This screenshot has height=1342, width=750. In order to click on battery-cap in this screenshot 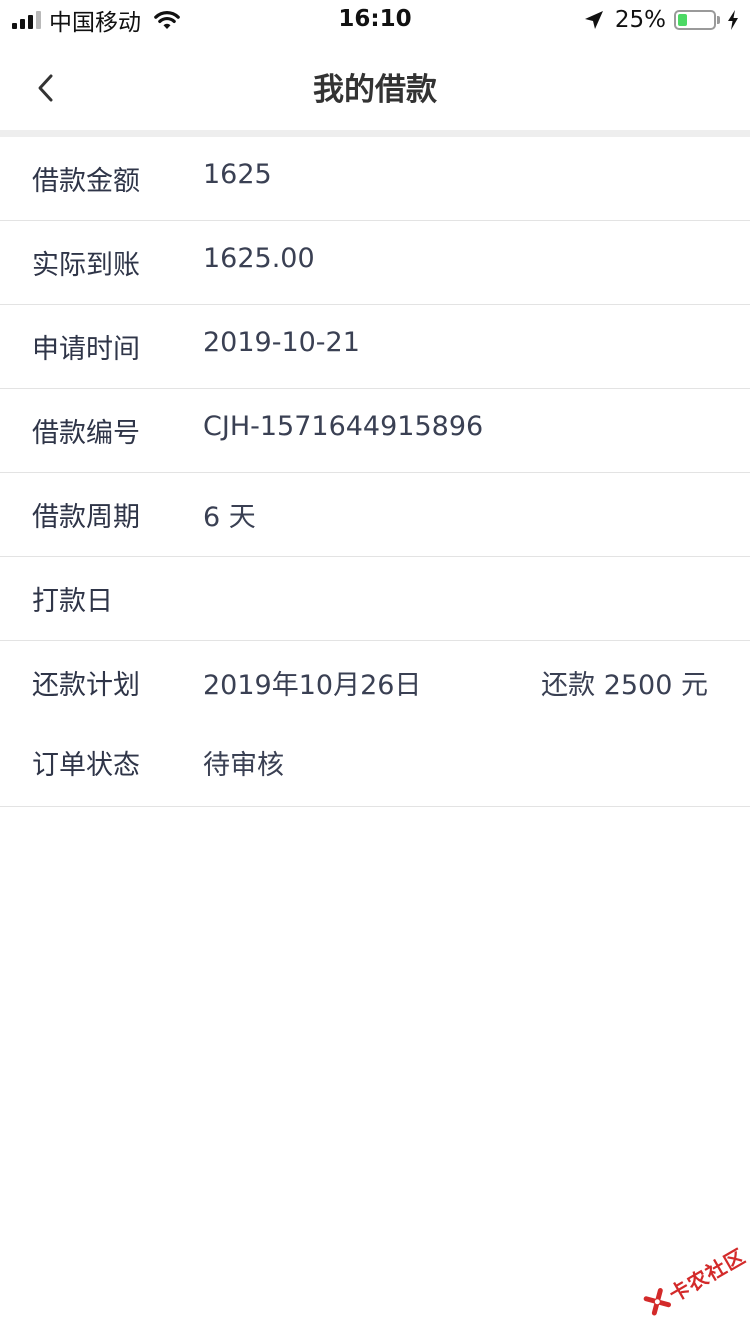, I will do `click(718, 20)`.